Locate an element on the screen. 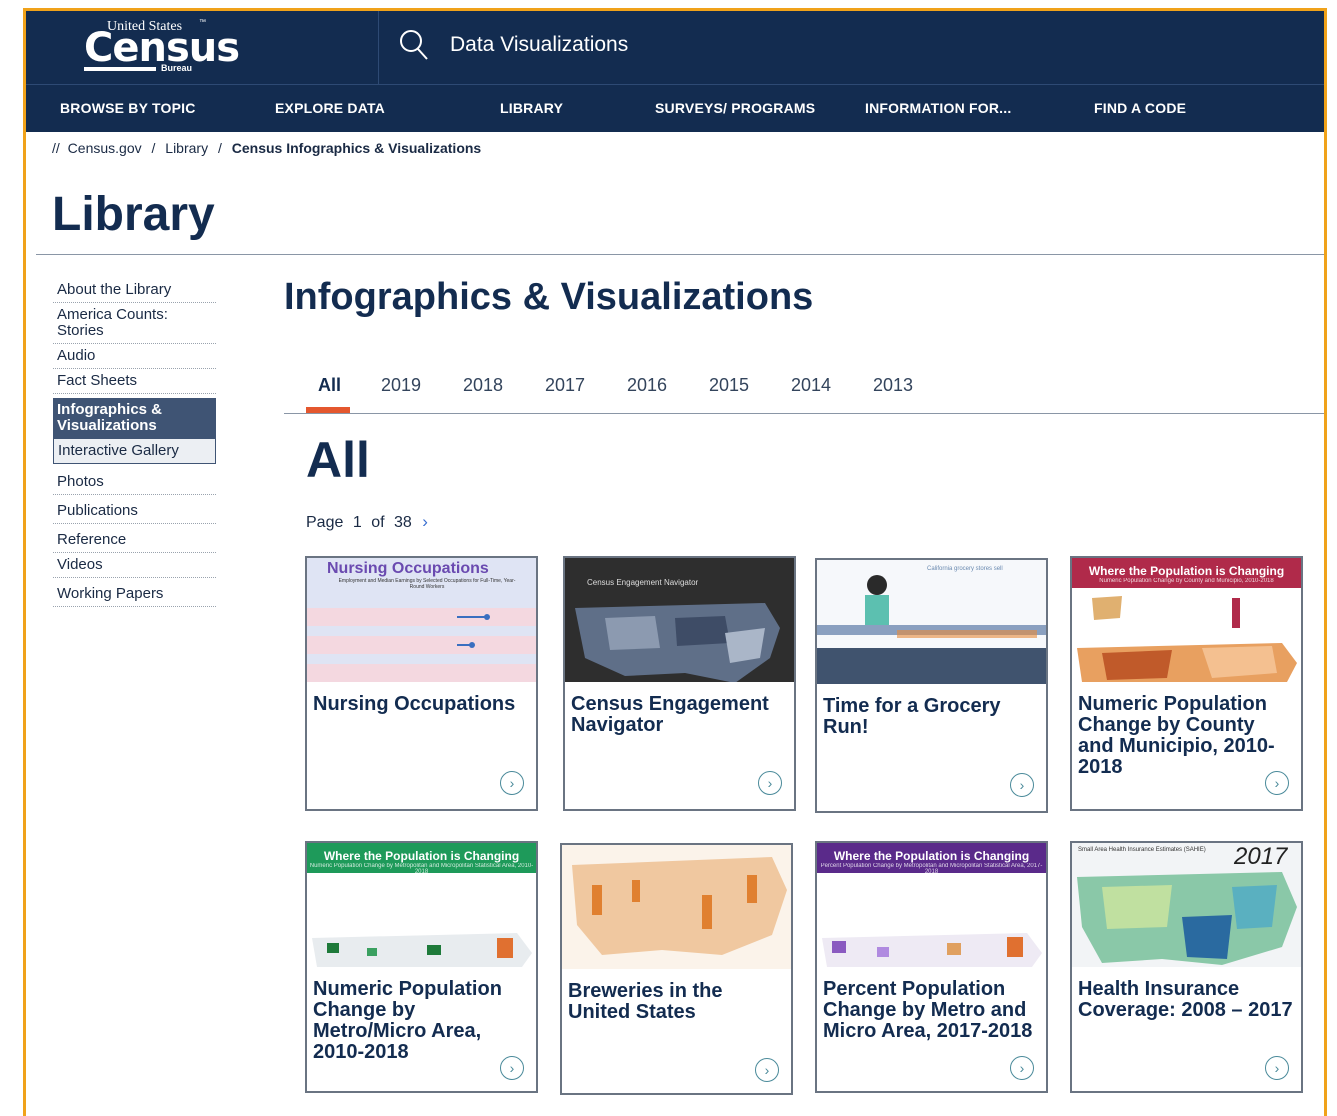  card-title: Nursing Occupations is located at coordinates (420, 704).